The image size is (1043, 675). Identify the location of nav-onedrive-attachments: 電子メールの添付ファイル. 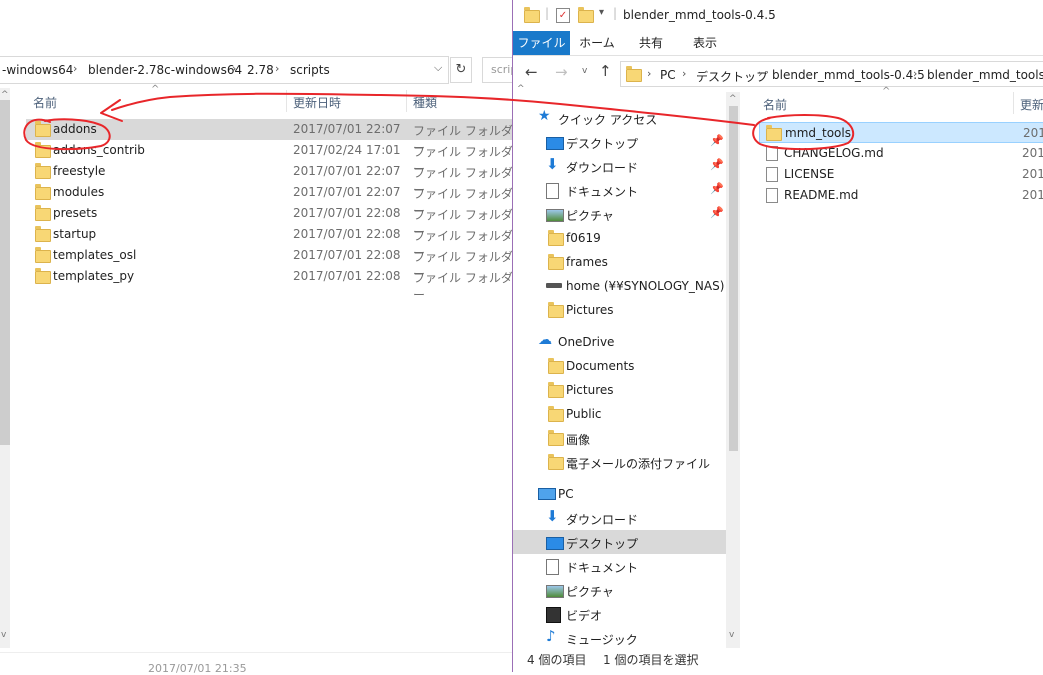
(619, 462).